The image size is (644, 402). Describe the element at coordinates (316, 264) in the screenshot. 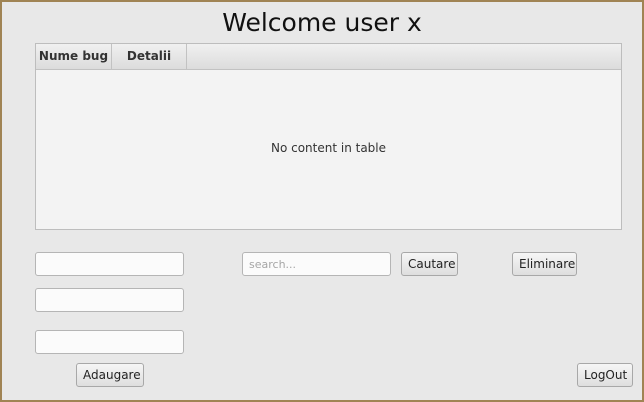

I see `search-input` at that location.